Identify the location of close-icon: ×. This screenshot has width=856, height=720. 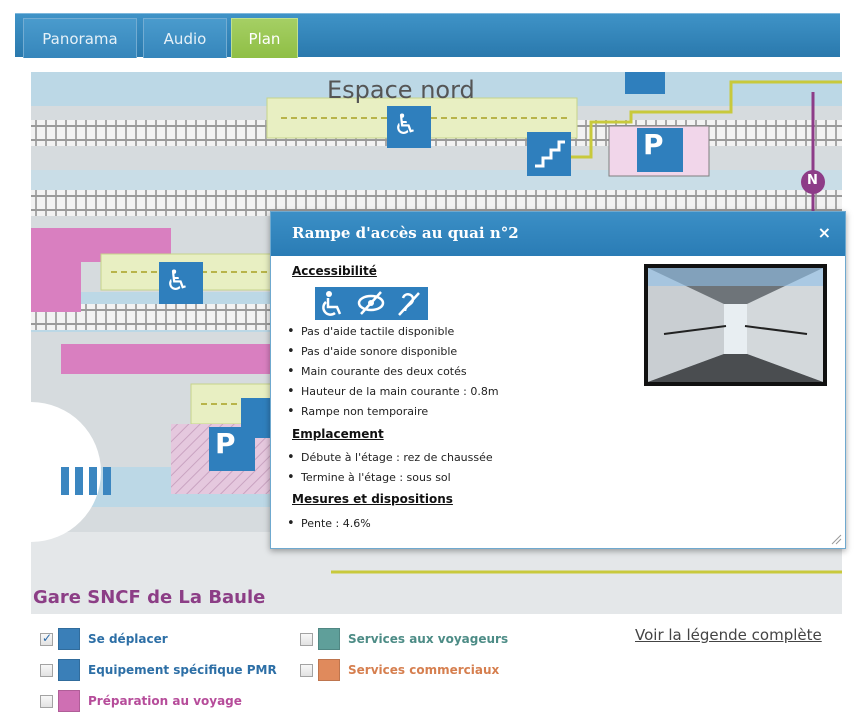
(824, 232).